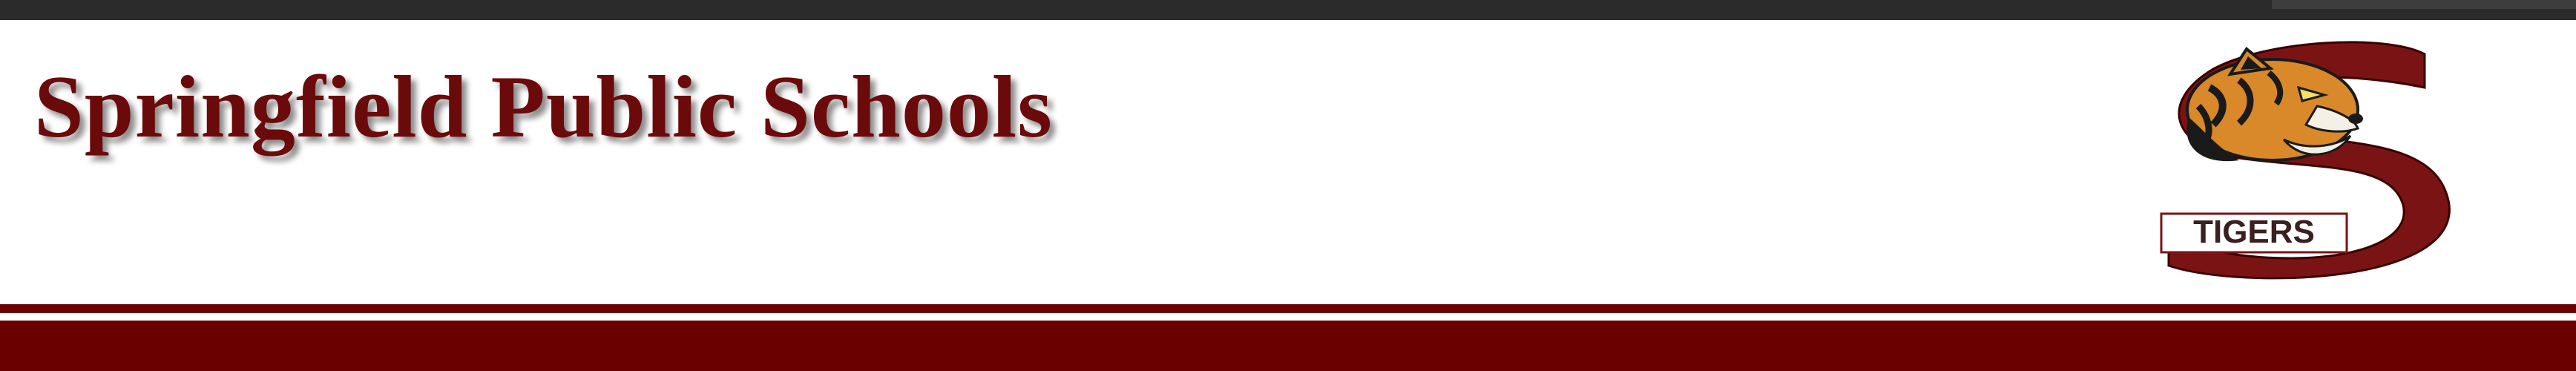 Image resolution: width=2576 pixels, height=371 pixels. What do you see at coordinates (1288, 10) in the screenshot?
I see `top-bar` at bounding box center [1288, 10].